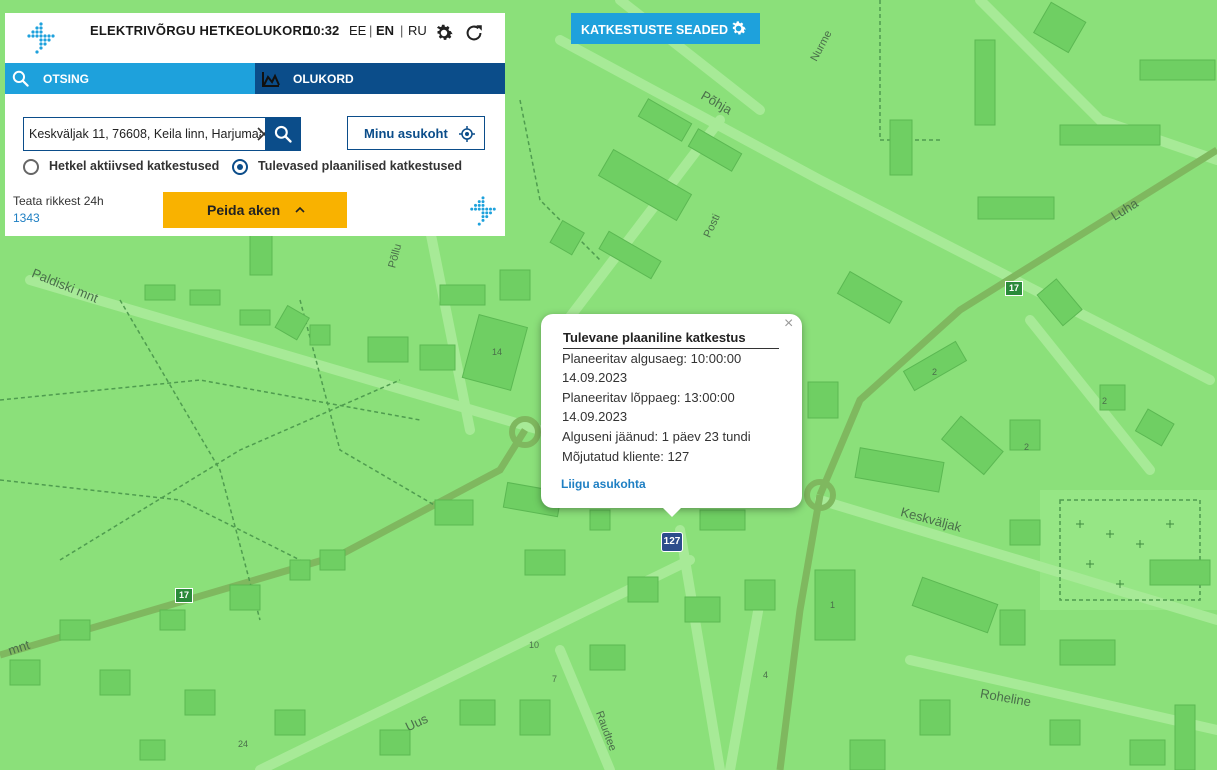 This screenshot has width=1217, height=770. Describe the element at coordinates (467, 134) in the screenshot. I see `locate-icon` at that location.